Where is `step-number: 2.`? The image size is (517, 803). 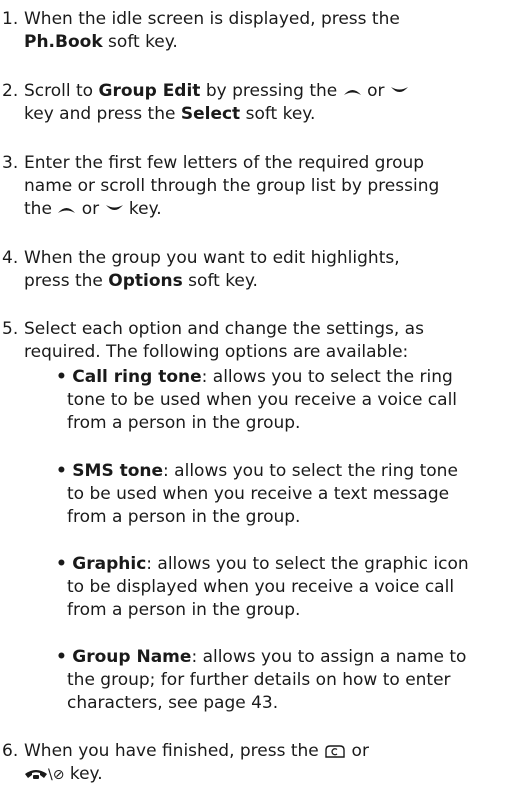 step-number: 2. is located at coordinates (10, 91).